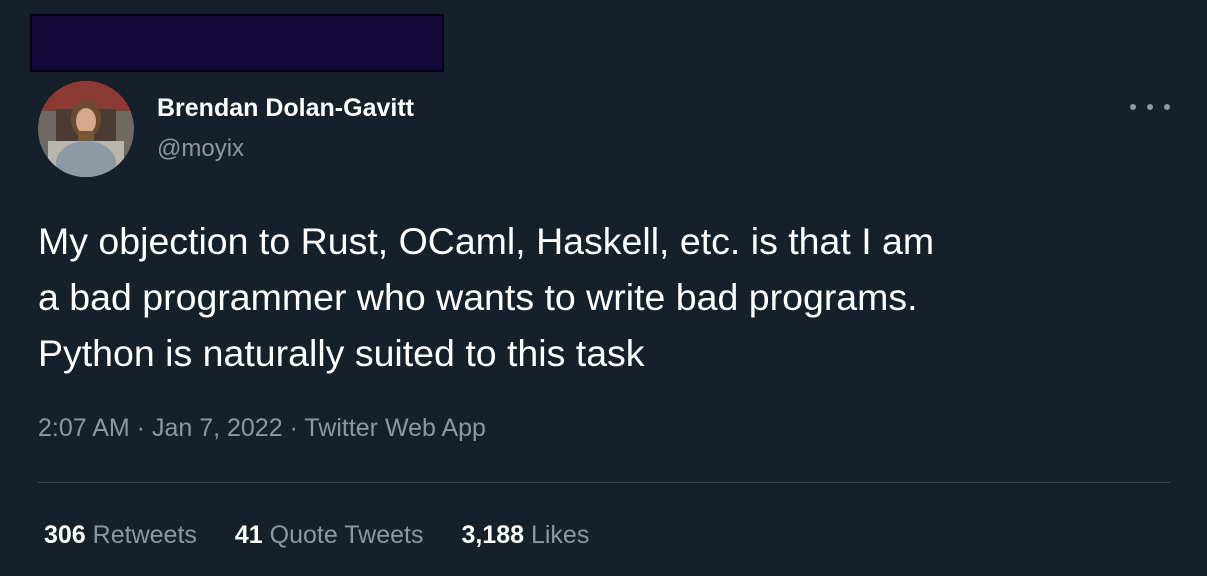  I want to click on author-handle: @moyix, so click(200, 149).